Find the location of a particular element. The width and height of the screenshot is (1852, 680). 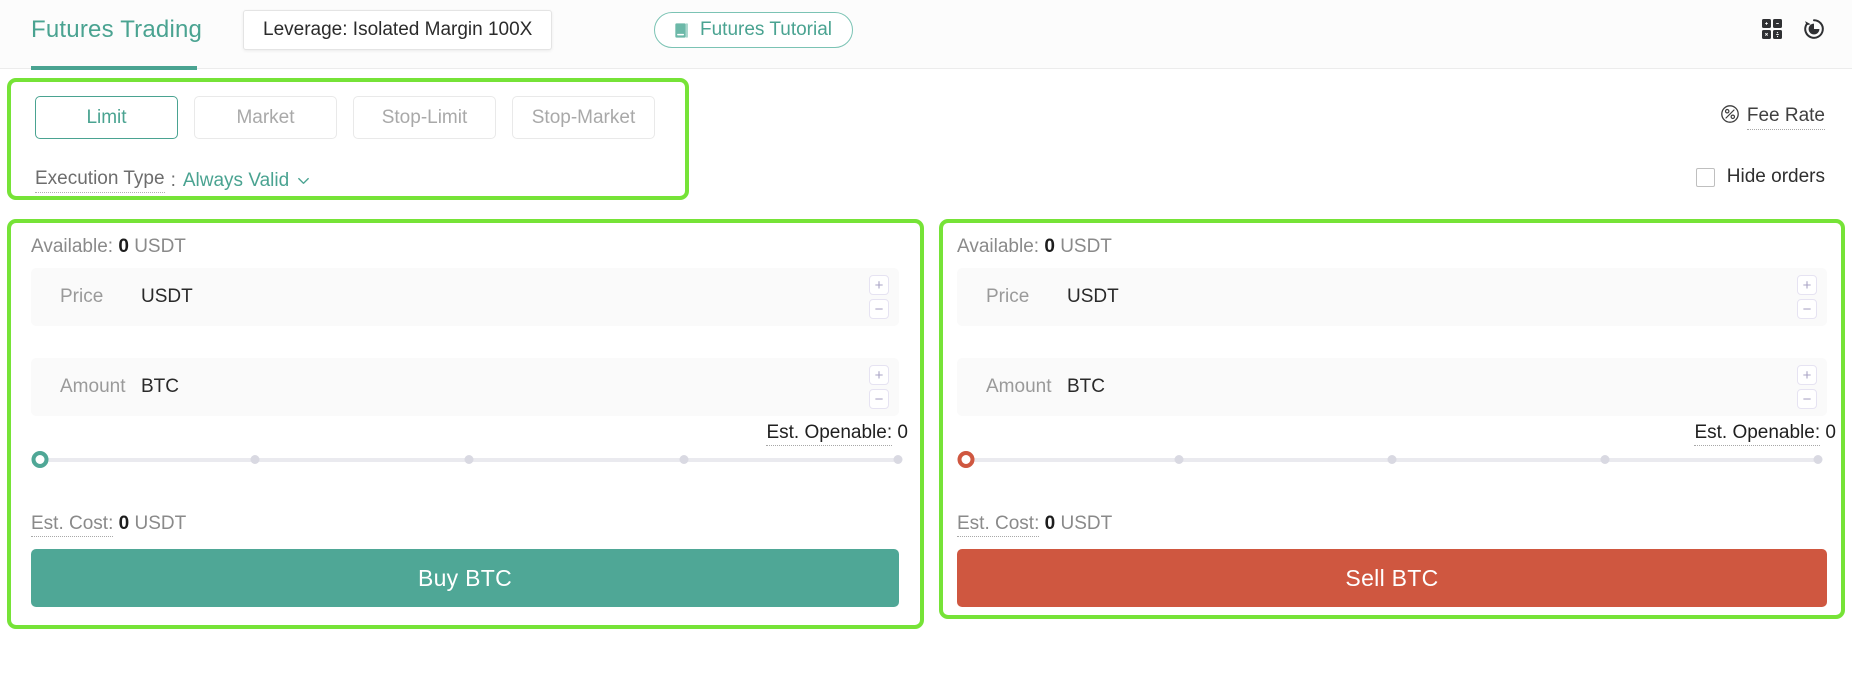

buy-price-decrement-button: − is located at coordinates (879, 309).